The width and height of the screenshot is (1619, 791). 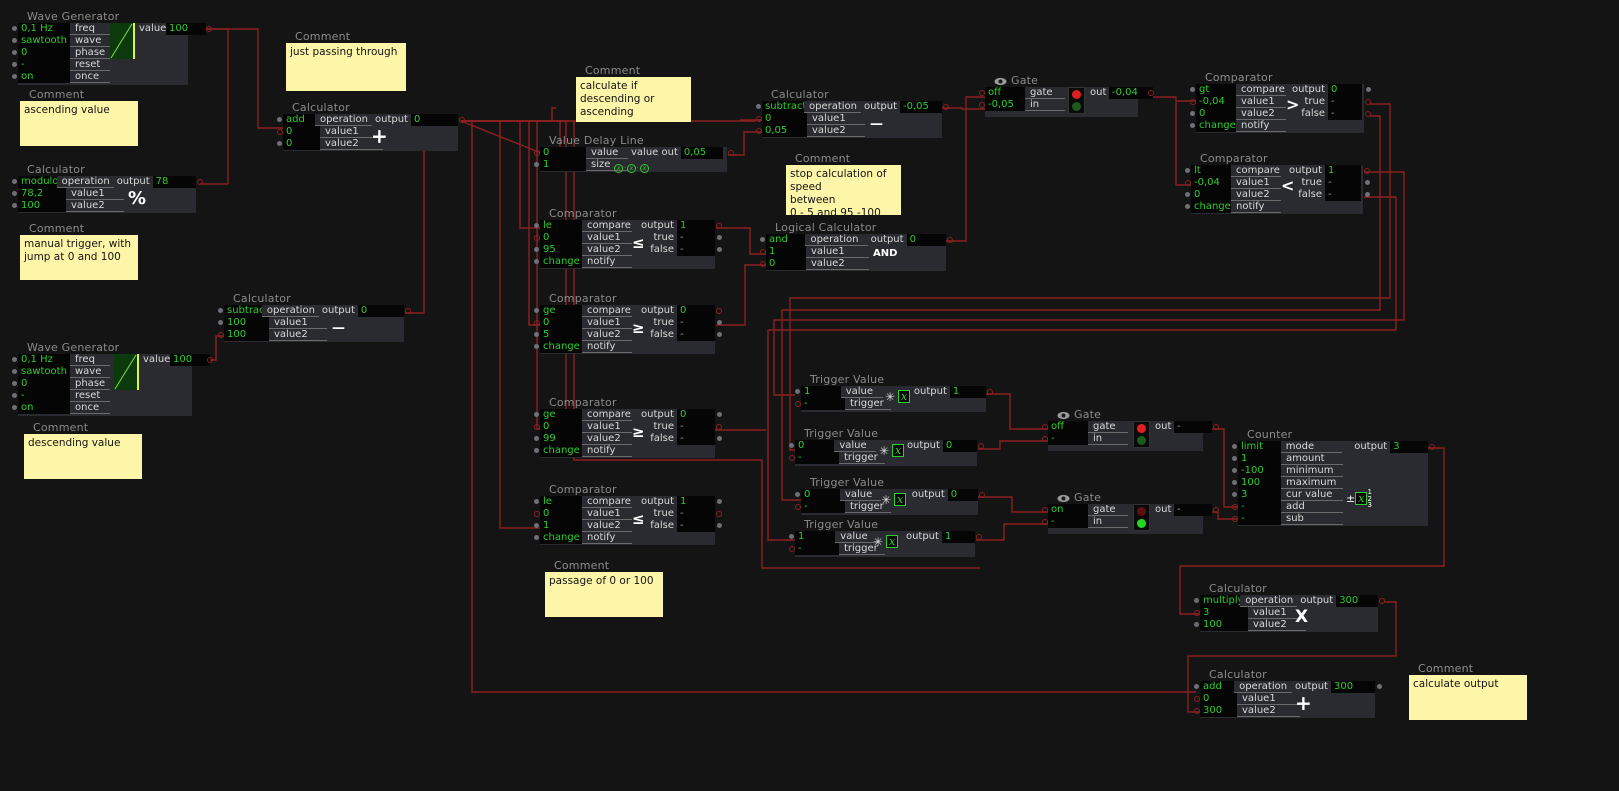 I want to click on field-gate: on, so click(x=1068, y=510).